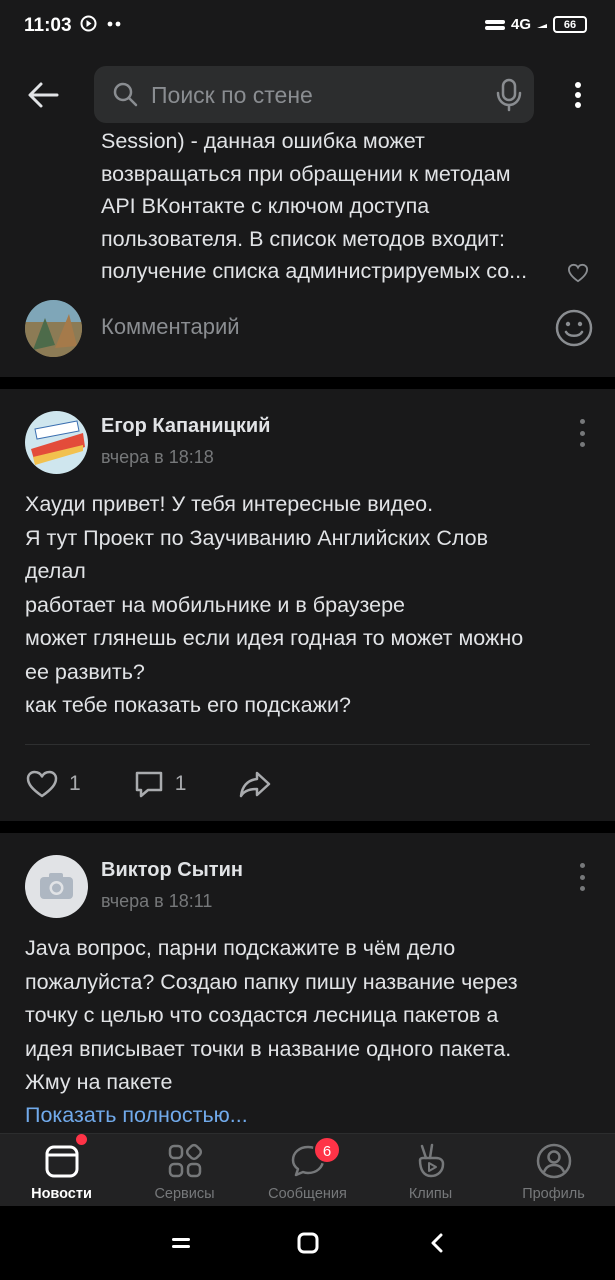 This screenshot has height=1280, width=615. I want to click on microphone-icon, so click(509, 95).